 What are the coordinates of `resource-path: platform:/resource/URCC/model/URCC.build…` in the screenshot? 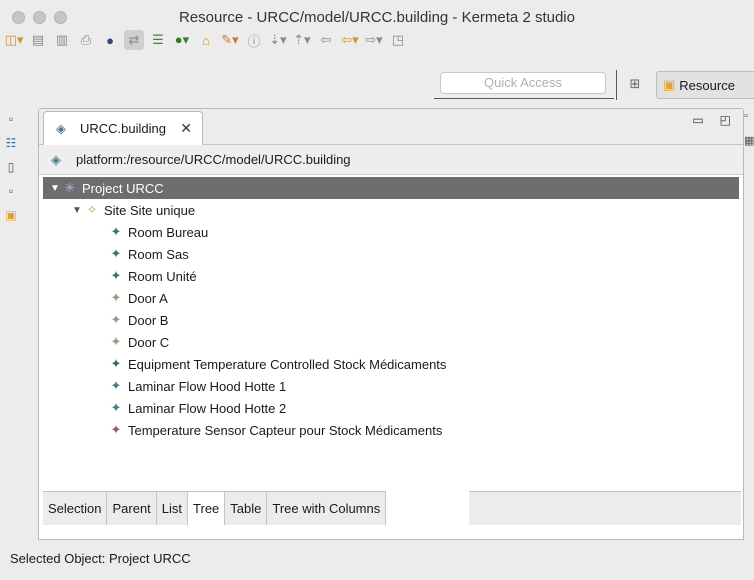 It's located at (213, 159).